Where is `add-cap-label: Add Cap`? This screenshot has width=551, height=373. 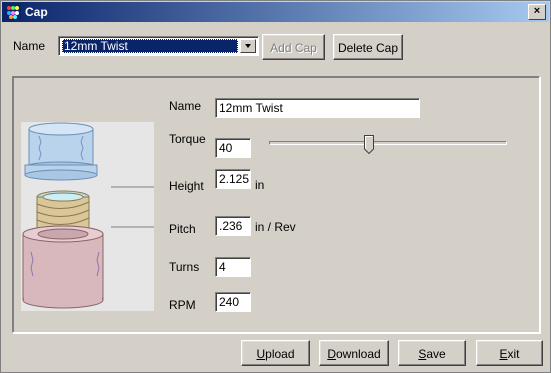
add-cap-label: Add Cap is located at coordinates (293, 48).